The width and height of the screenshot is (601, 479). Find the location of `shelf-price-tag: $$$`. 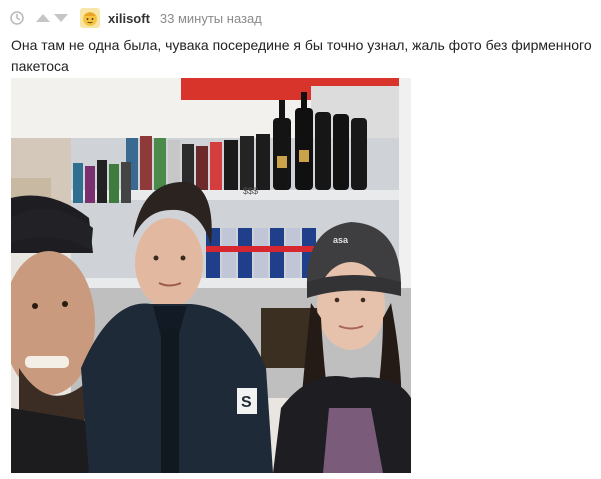

shelf-price-tag: $$$ is located at coordinates (250, 191).